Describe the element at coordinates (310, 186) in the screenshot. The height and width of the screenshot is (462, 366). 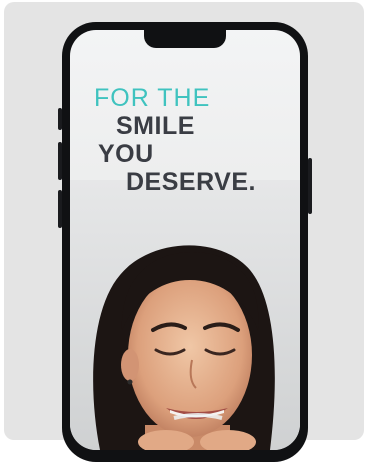
I see `phone-power-button` at that location.